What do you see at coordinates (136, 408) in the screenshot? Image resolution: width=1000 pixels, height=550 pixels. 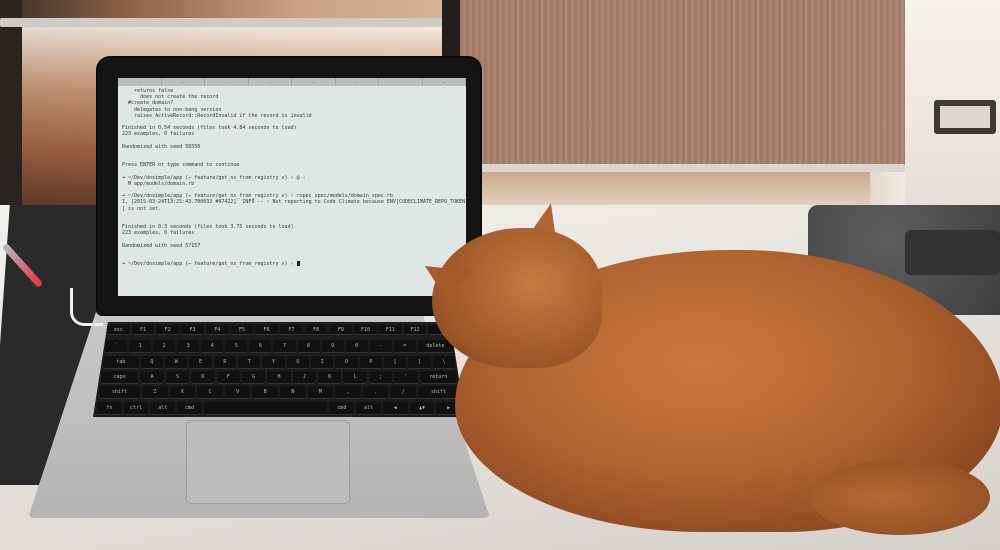 I see `keyboard-key: ctrl` at bounding box center [136, 408].